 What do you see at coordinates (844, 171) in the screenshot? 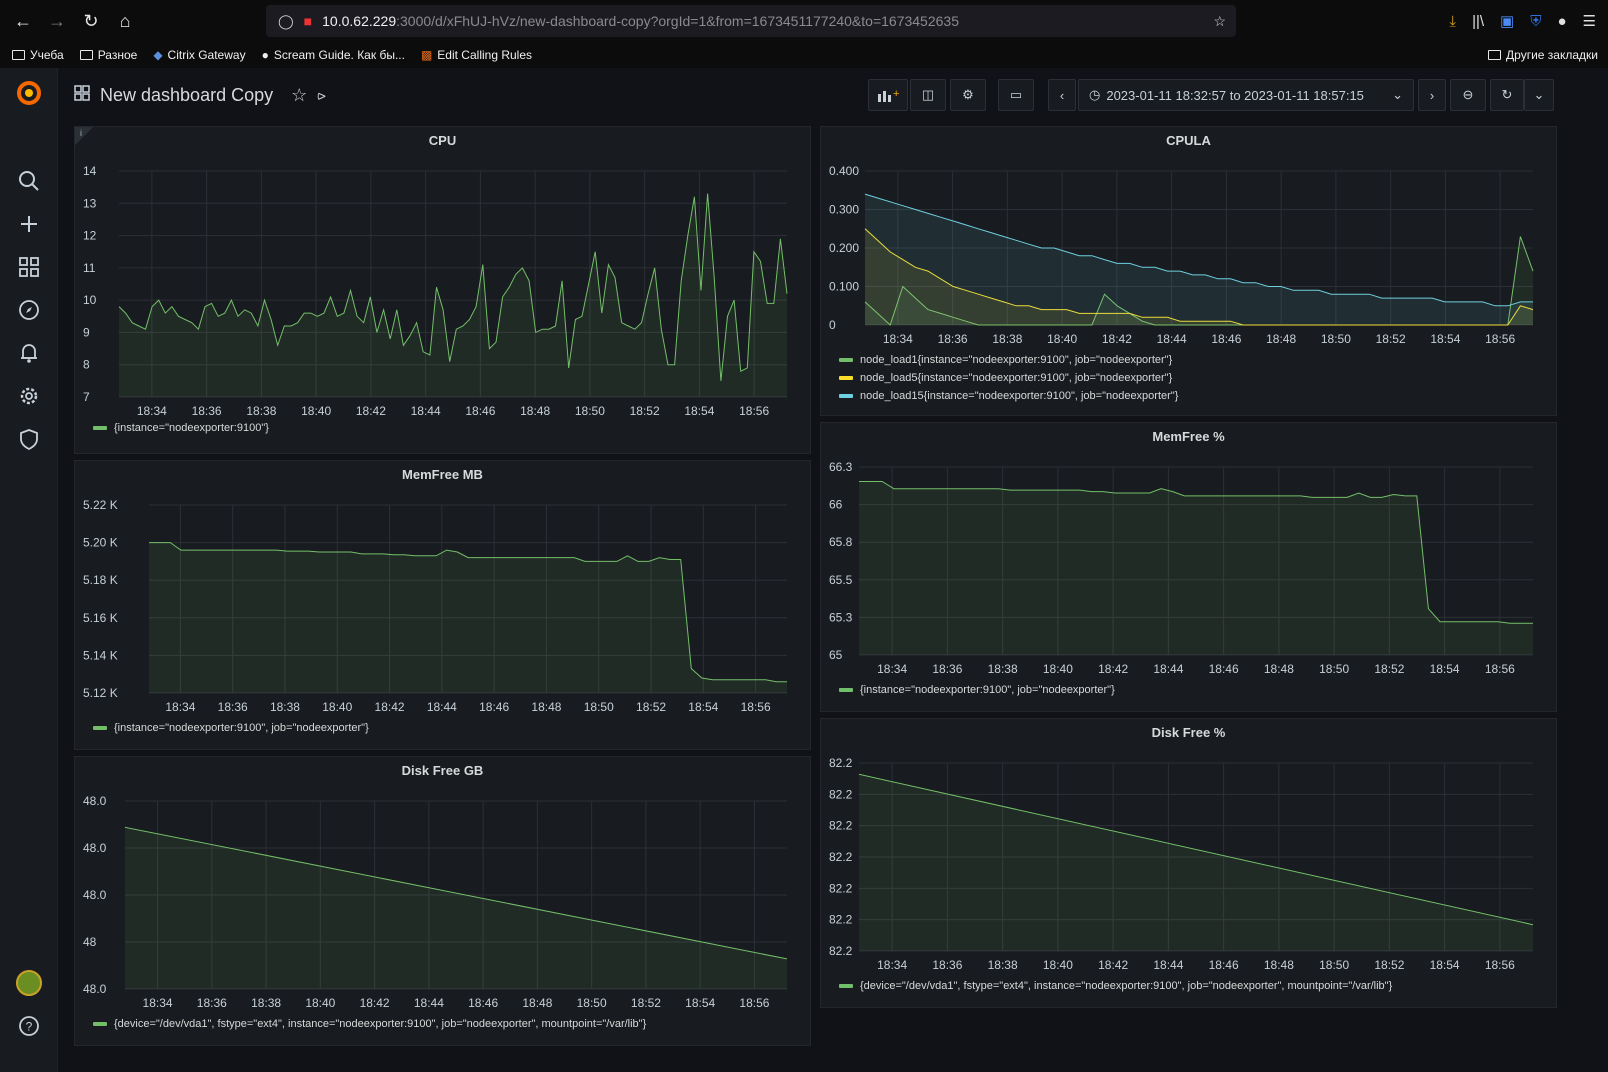
I see `y-tick-label: 0.400` at bounding box center [844, 171].